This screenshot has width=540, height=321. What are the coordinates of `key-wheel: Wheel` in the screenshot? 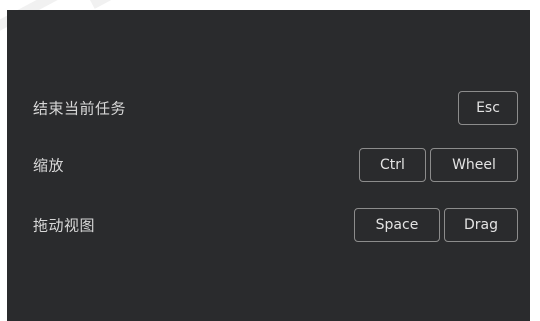 It's located at (474, 165).